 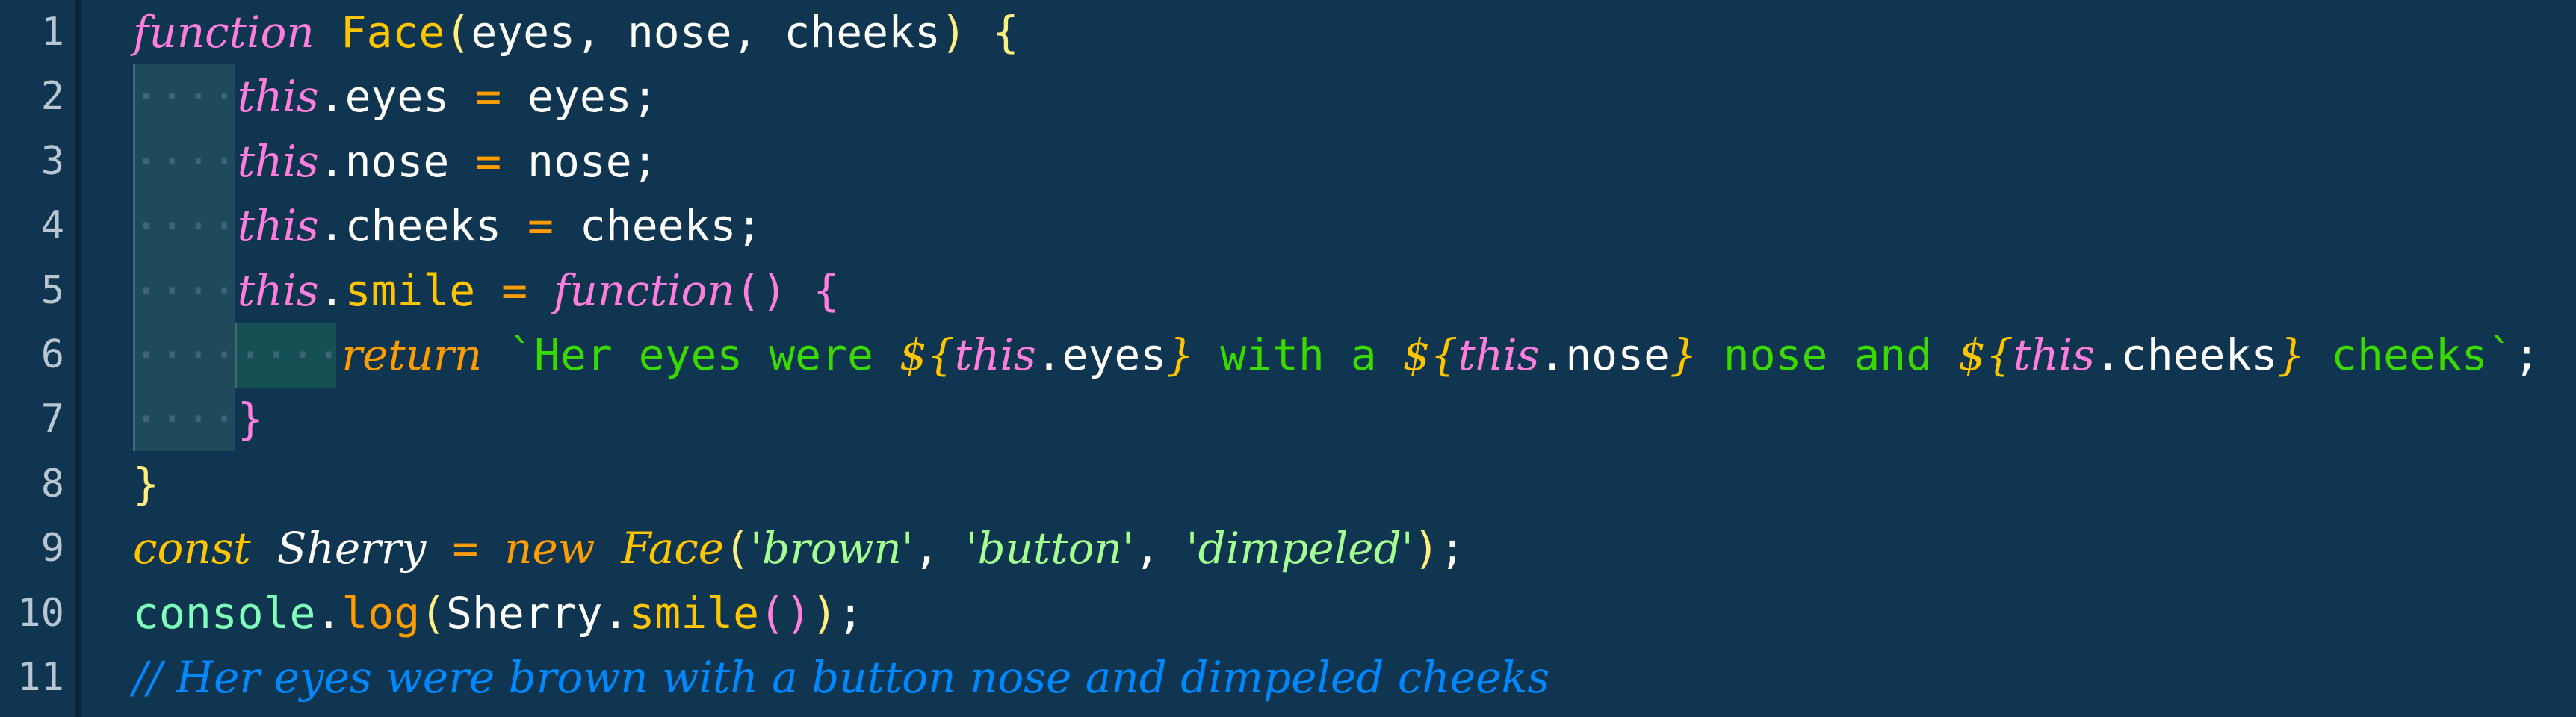 What do you see at coordinates (40, 677) in the screenshot?
I see `line-number: 11` at bounding box center [40, 677].